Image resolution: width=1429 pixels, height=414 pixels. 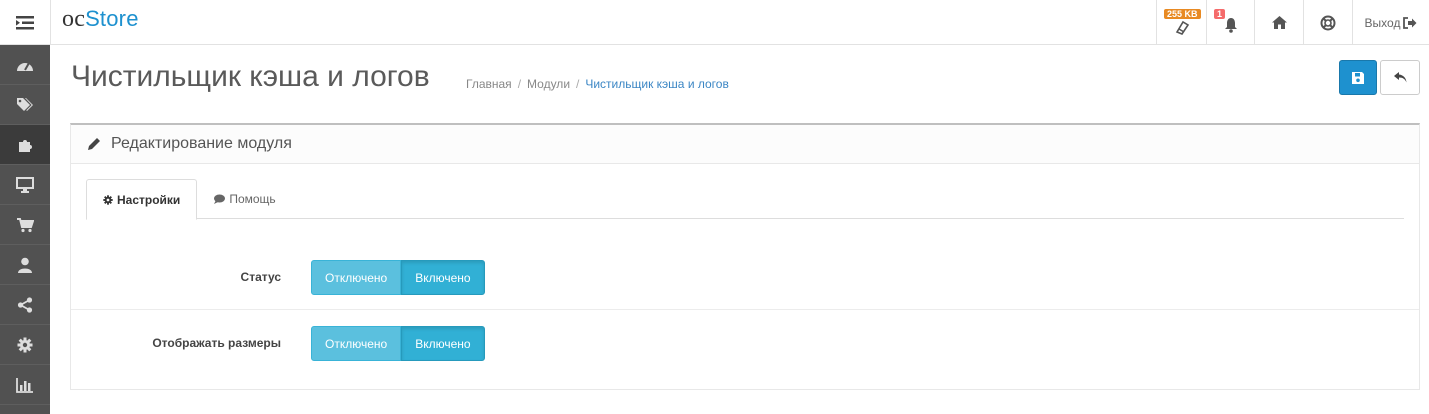 I want to click on notification-badge: 1, so click(x=1220, y=14).